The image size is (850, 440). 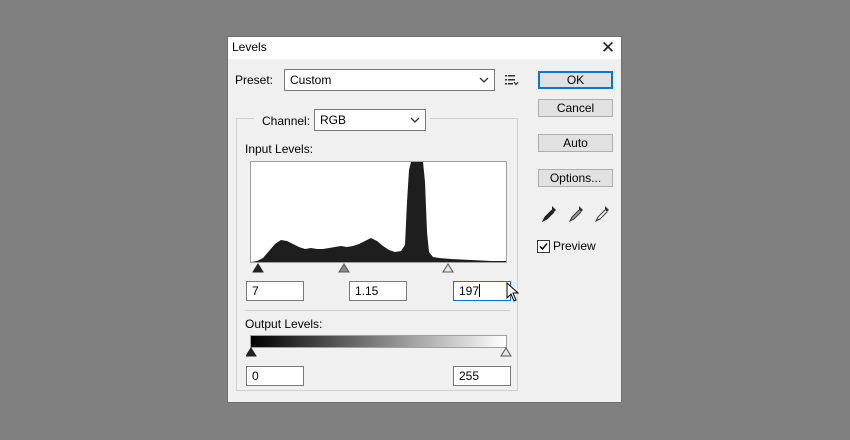 I want to click on input-midtone-slider-handle, so click(x=344, y=268).